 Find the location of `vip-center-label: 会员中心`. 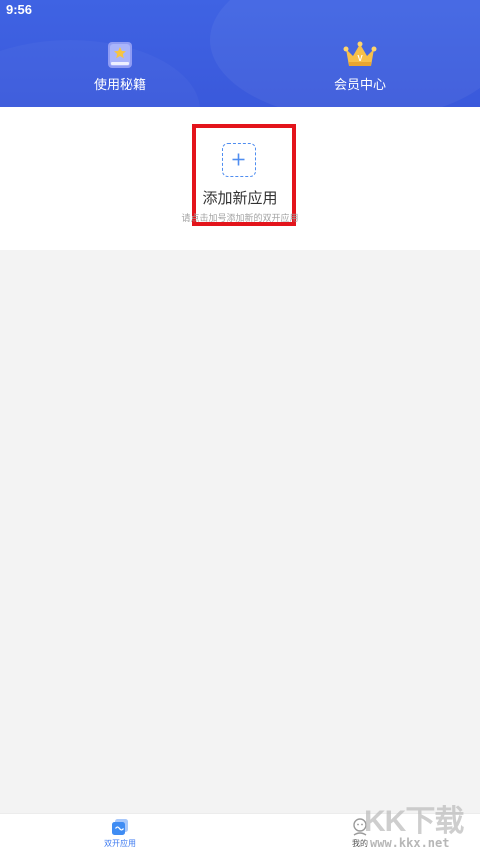

vip-center-label: 会员中心 is located at coordinates (359, 85).